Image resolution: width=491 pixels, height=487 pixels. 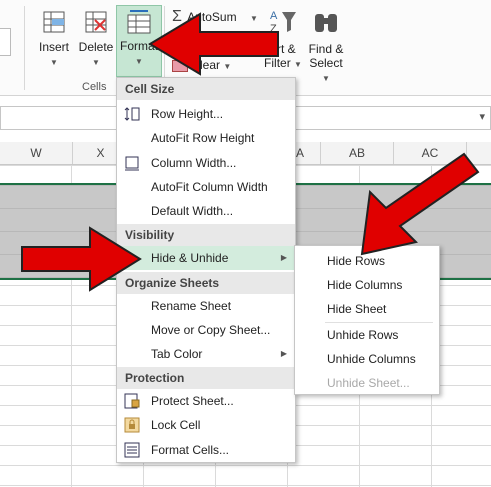 What do you see at coordinates (379, 322) in the screenshot?
I see `submenu-separator` at bounding box center [379, 322].